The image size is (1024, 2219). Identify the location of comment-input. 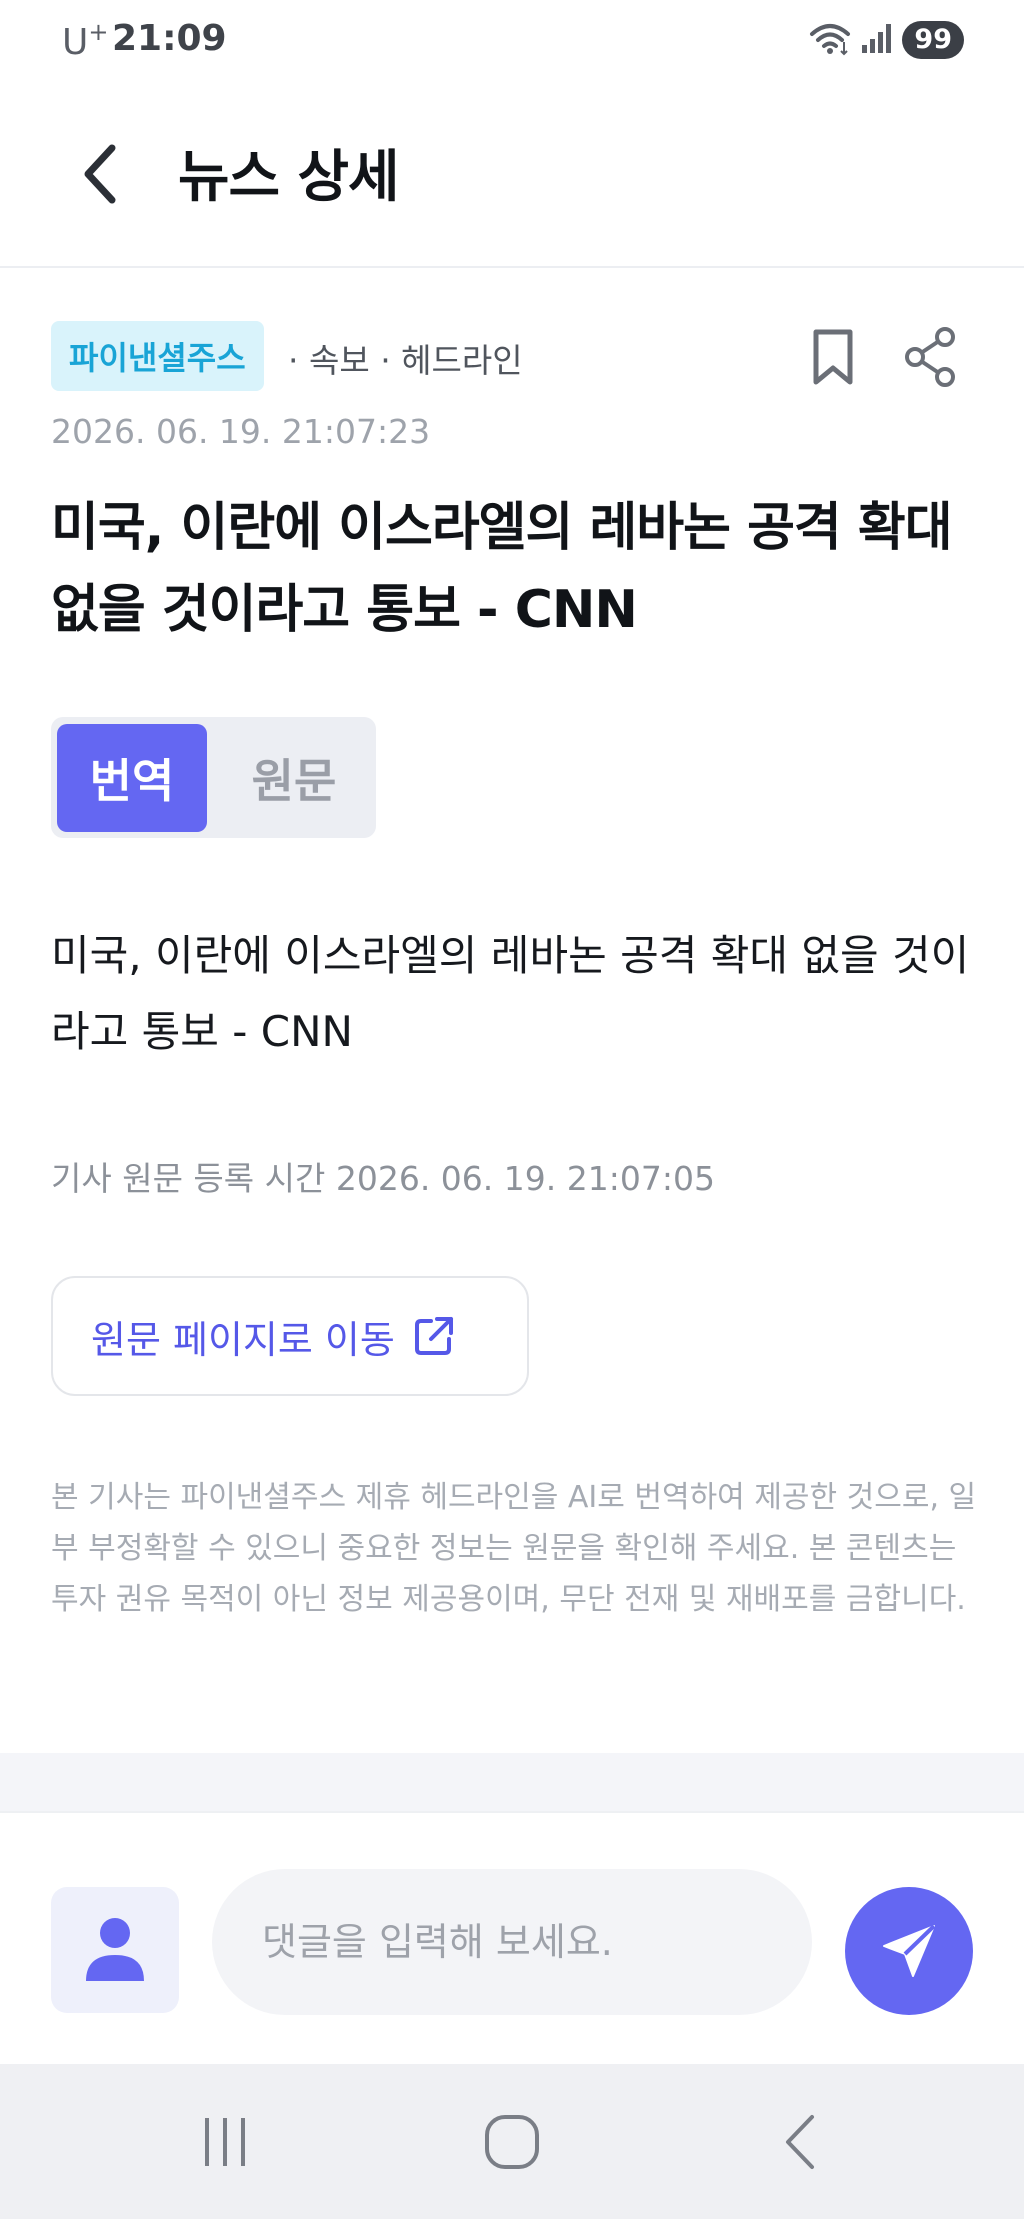
(512, 1942).